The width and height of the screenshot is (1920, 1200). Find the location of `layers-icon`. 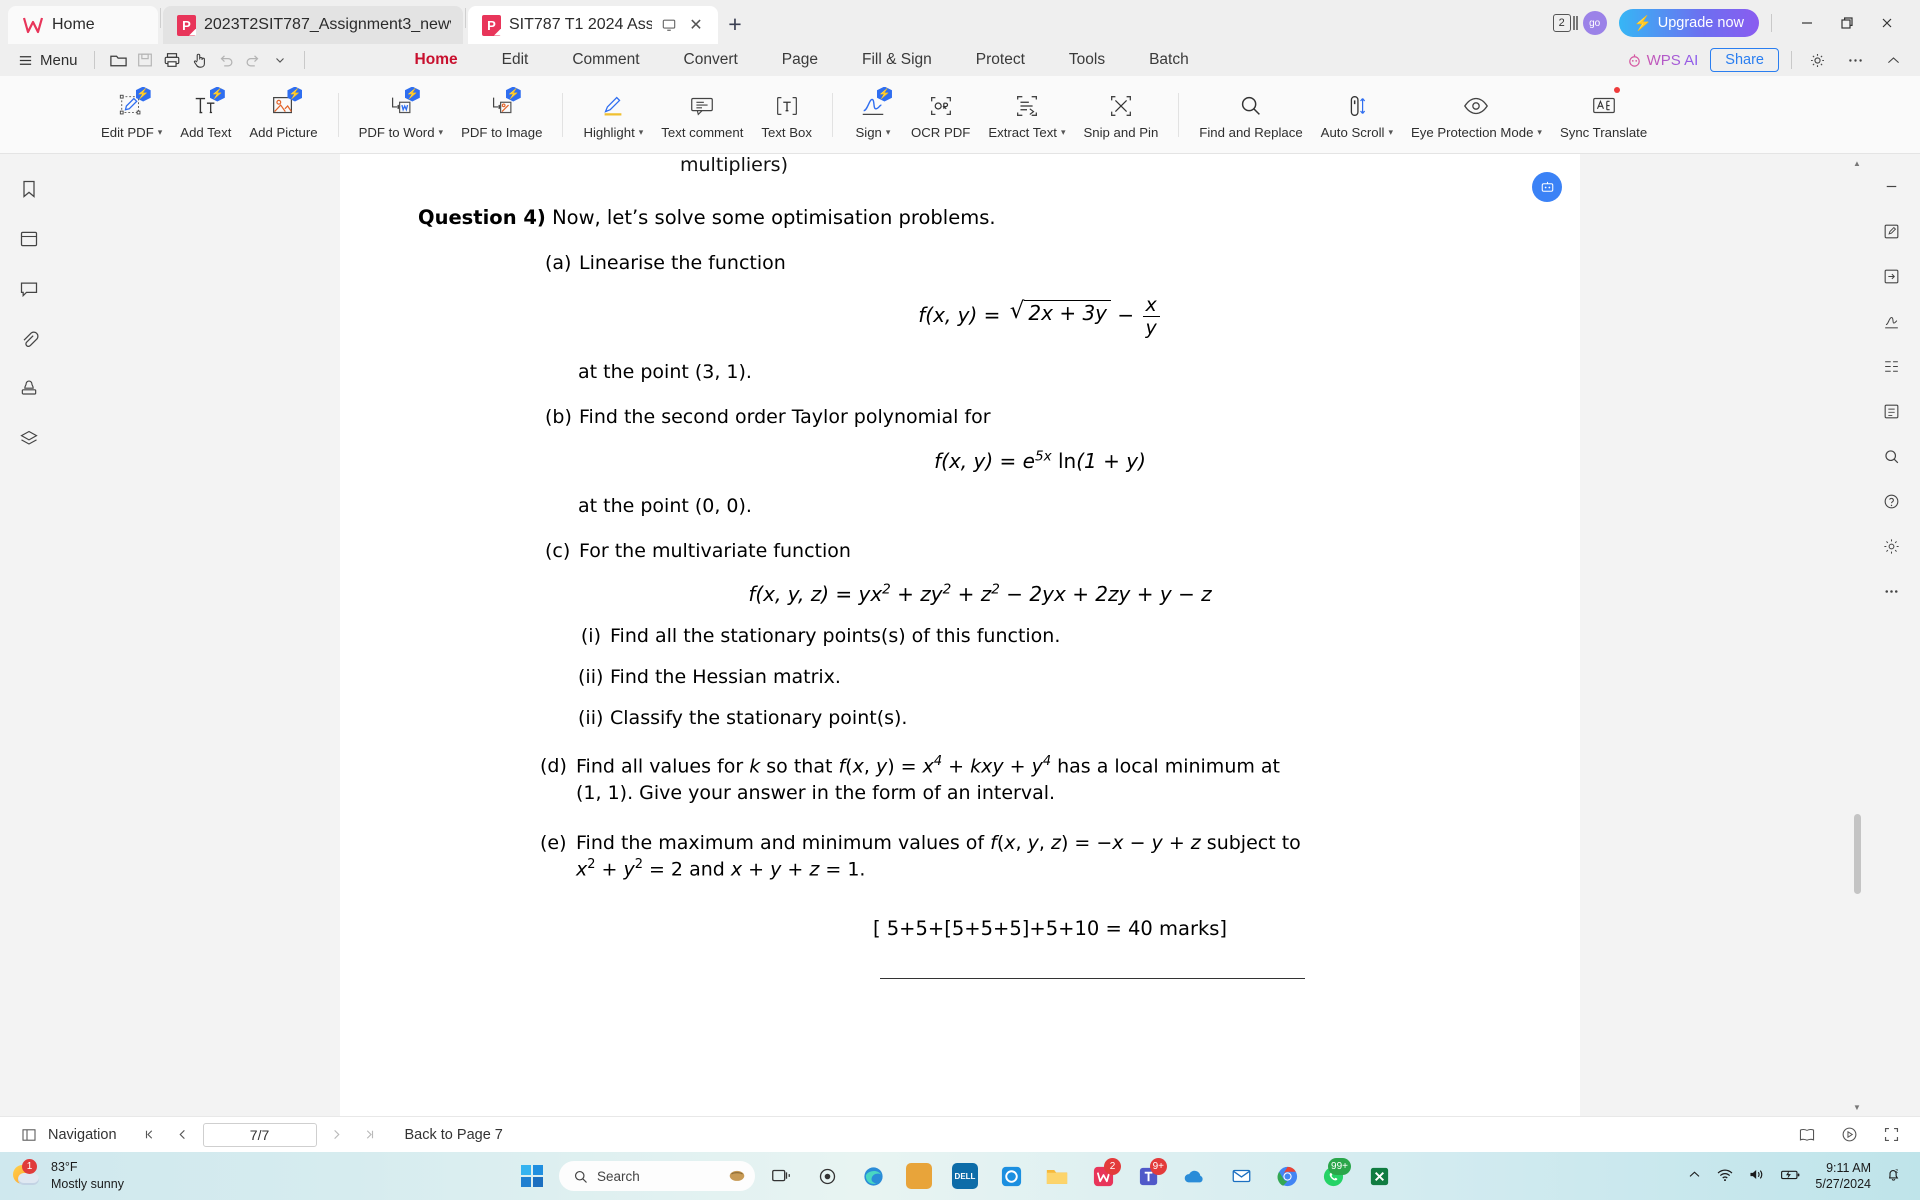

layers-icon is located at coordinates (29, 439).